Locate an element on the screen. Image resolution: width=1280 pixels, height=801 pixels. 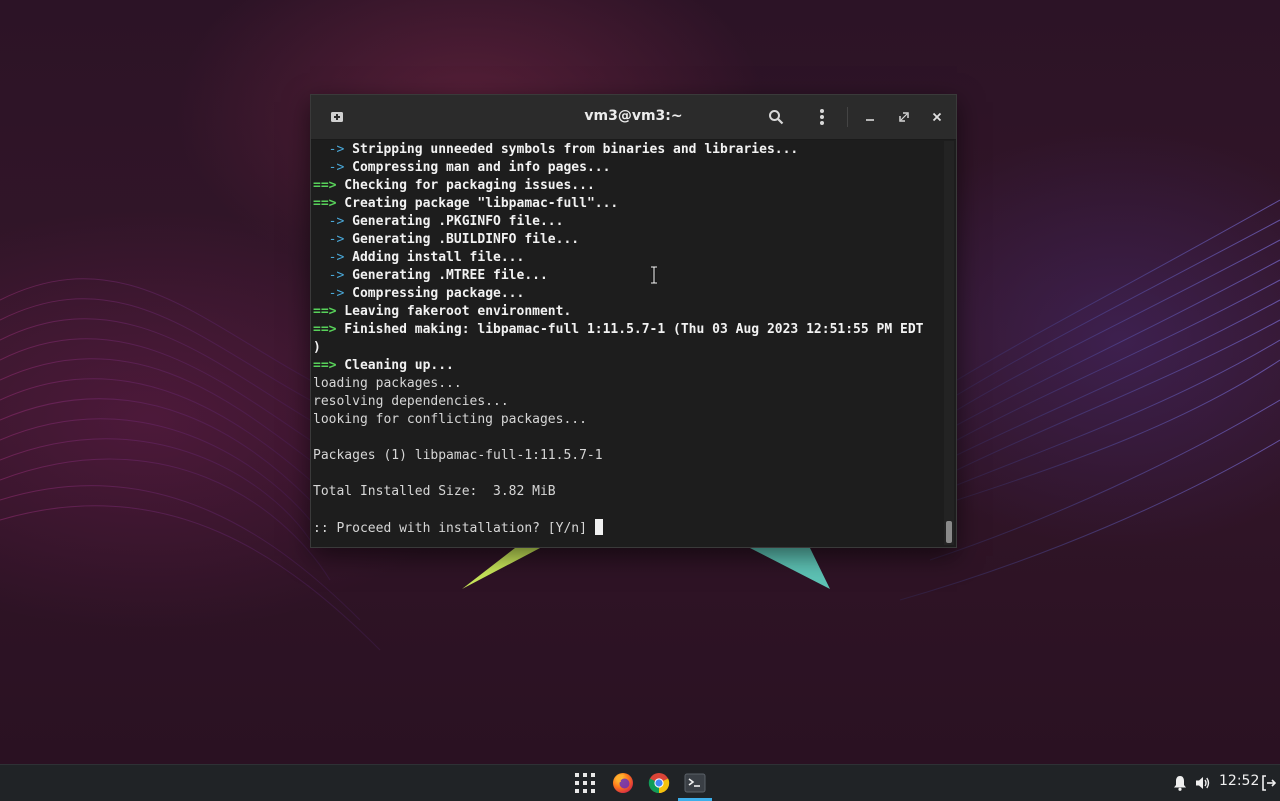
chrome-launcher is located at coordinates (659, 783).